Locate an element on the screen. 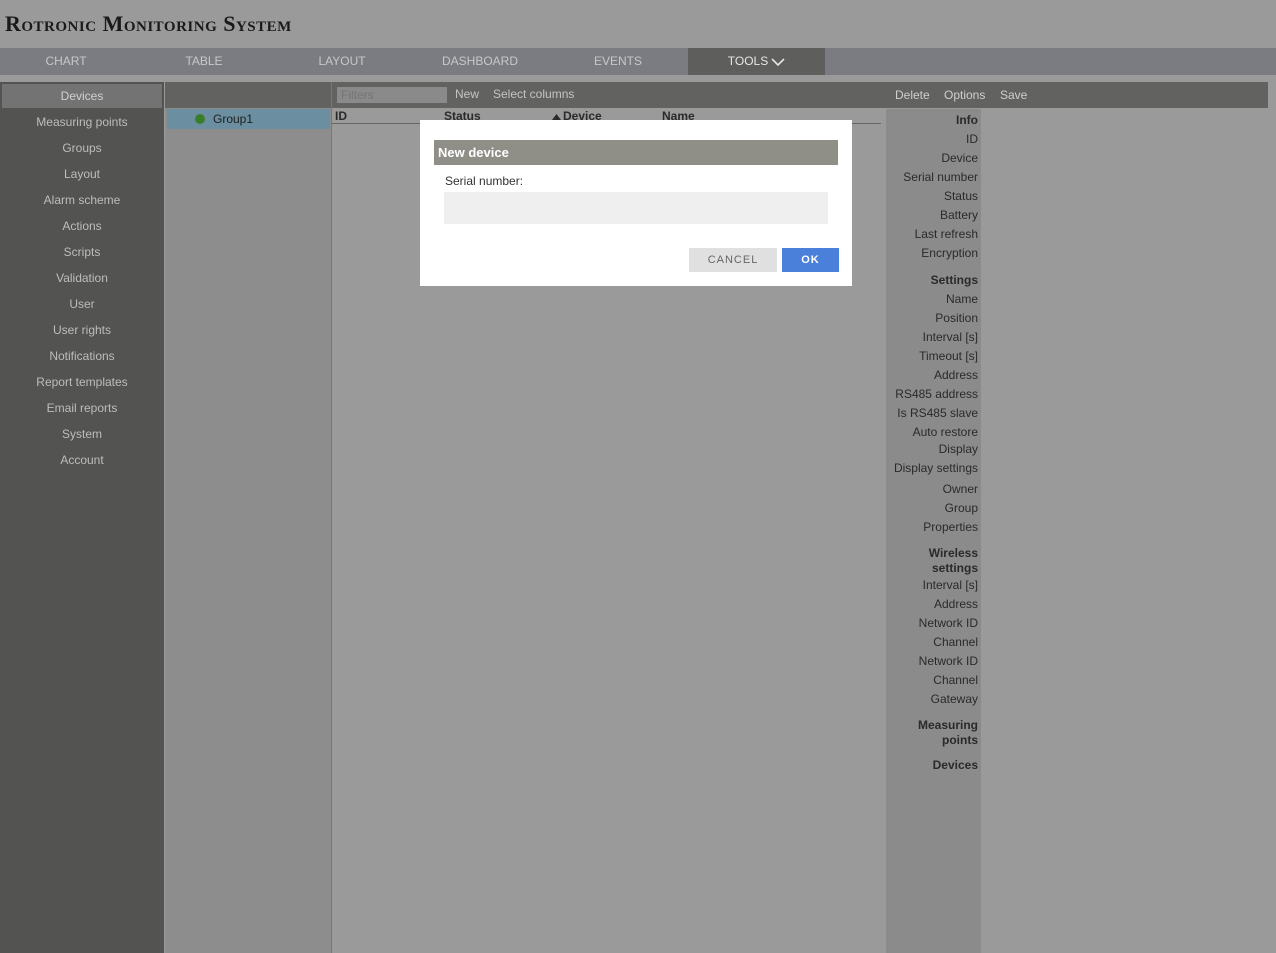  group-tree-header is located at coordinates (248, 95).